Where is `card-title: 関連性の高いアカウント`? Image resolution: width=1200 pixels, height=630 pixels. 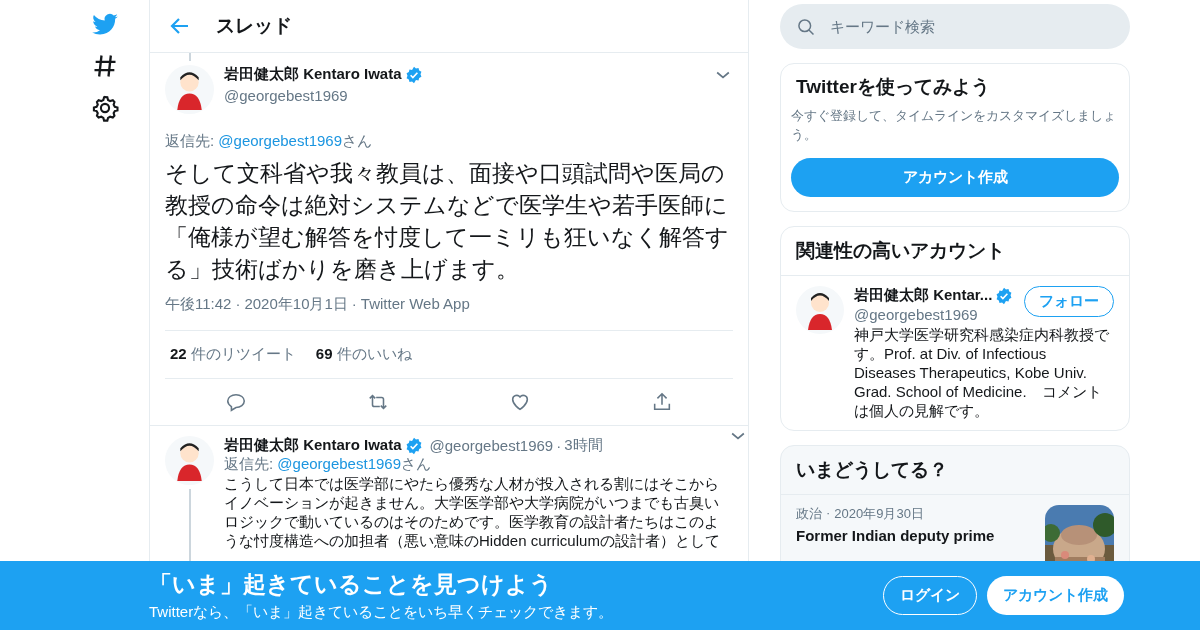 card-title: 関連性の高いアカウント is located at coordinates (955, 251).